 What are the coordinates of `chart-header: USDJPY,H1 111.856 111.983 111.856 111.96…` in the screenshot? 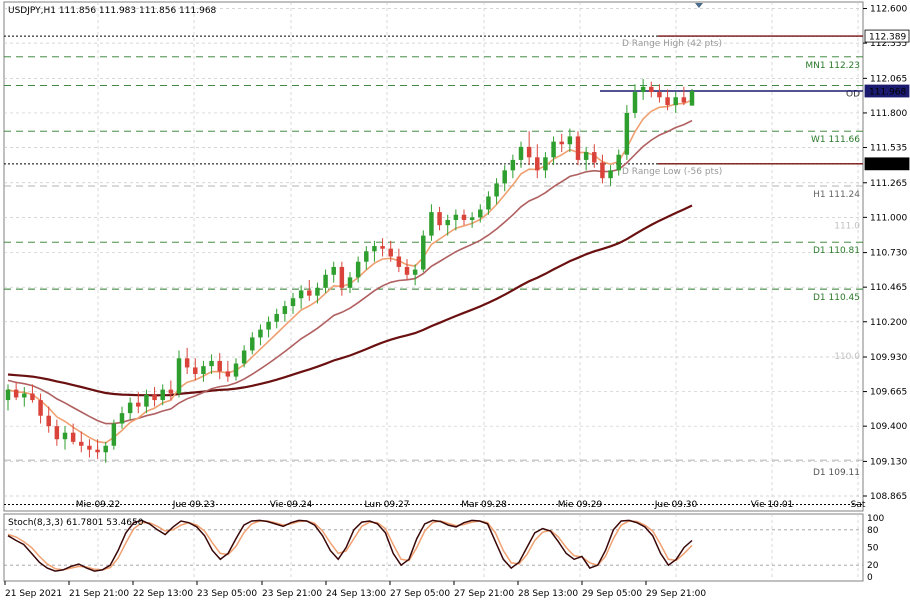 It's located at (112, 11).